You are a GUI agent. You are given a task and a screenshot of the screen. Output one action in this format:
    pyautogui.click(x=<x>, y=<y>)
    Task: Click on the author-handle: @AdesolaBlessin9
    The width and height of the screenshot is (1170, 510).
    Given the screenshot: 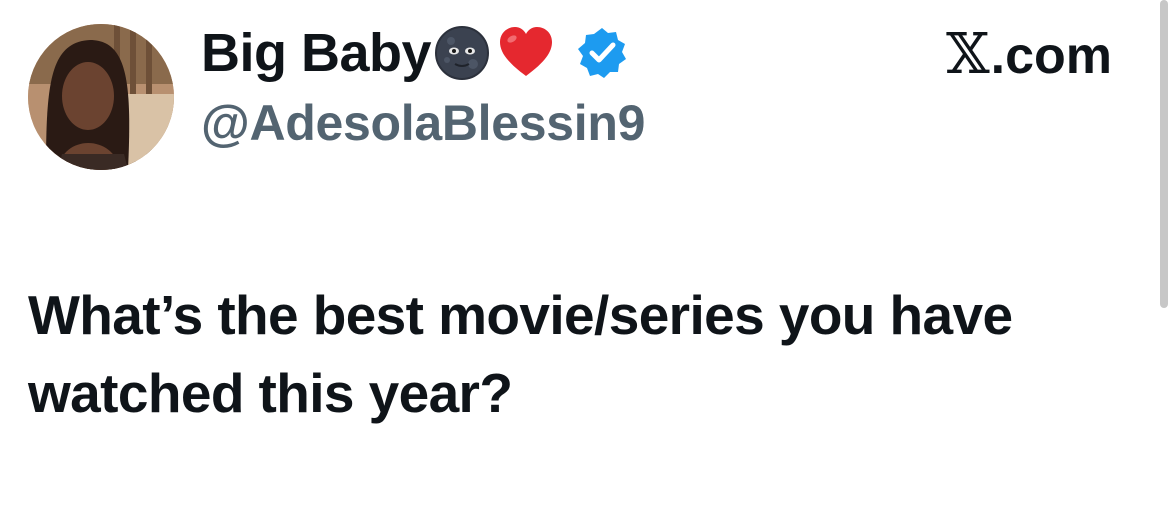 What is the action you would take?
    pyautogui.click(x=423, y=123)
    